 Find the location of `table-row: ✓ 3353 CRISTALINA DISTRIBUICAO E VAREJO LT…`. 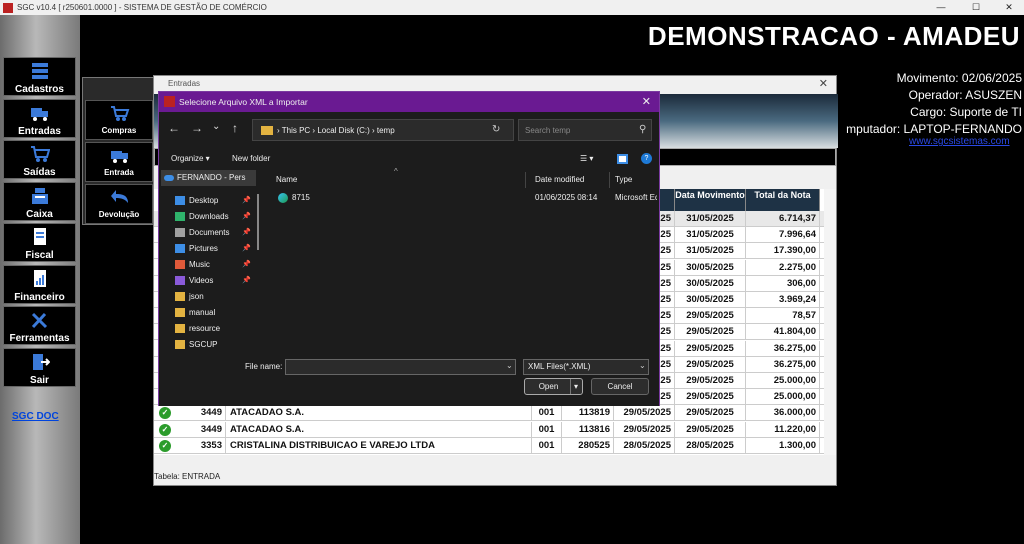

table-row: ✓ 3353 CRISTALINA DISTRIBUICAO E VAREJO LT… is located at coordinates (489, 445).